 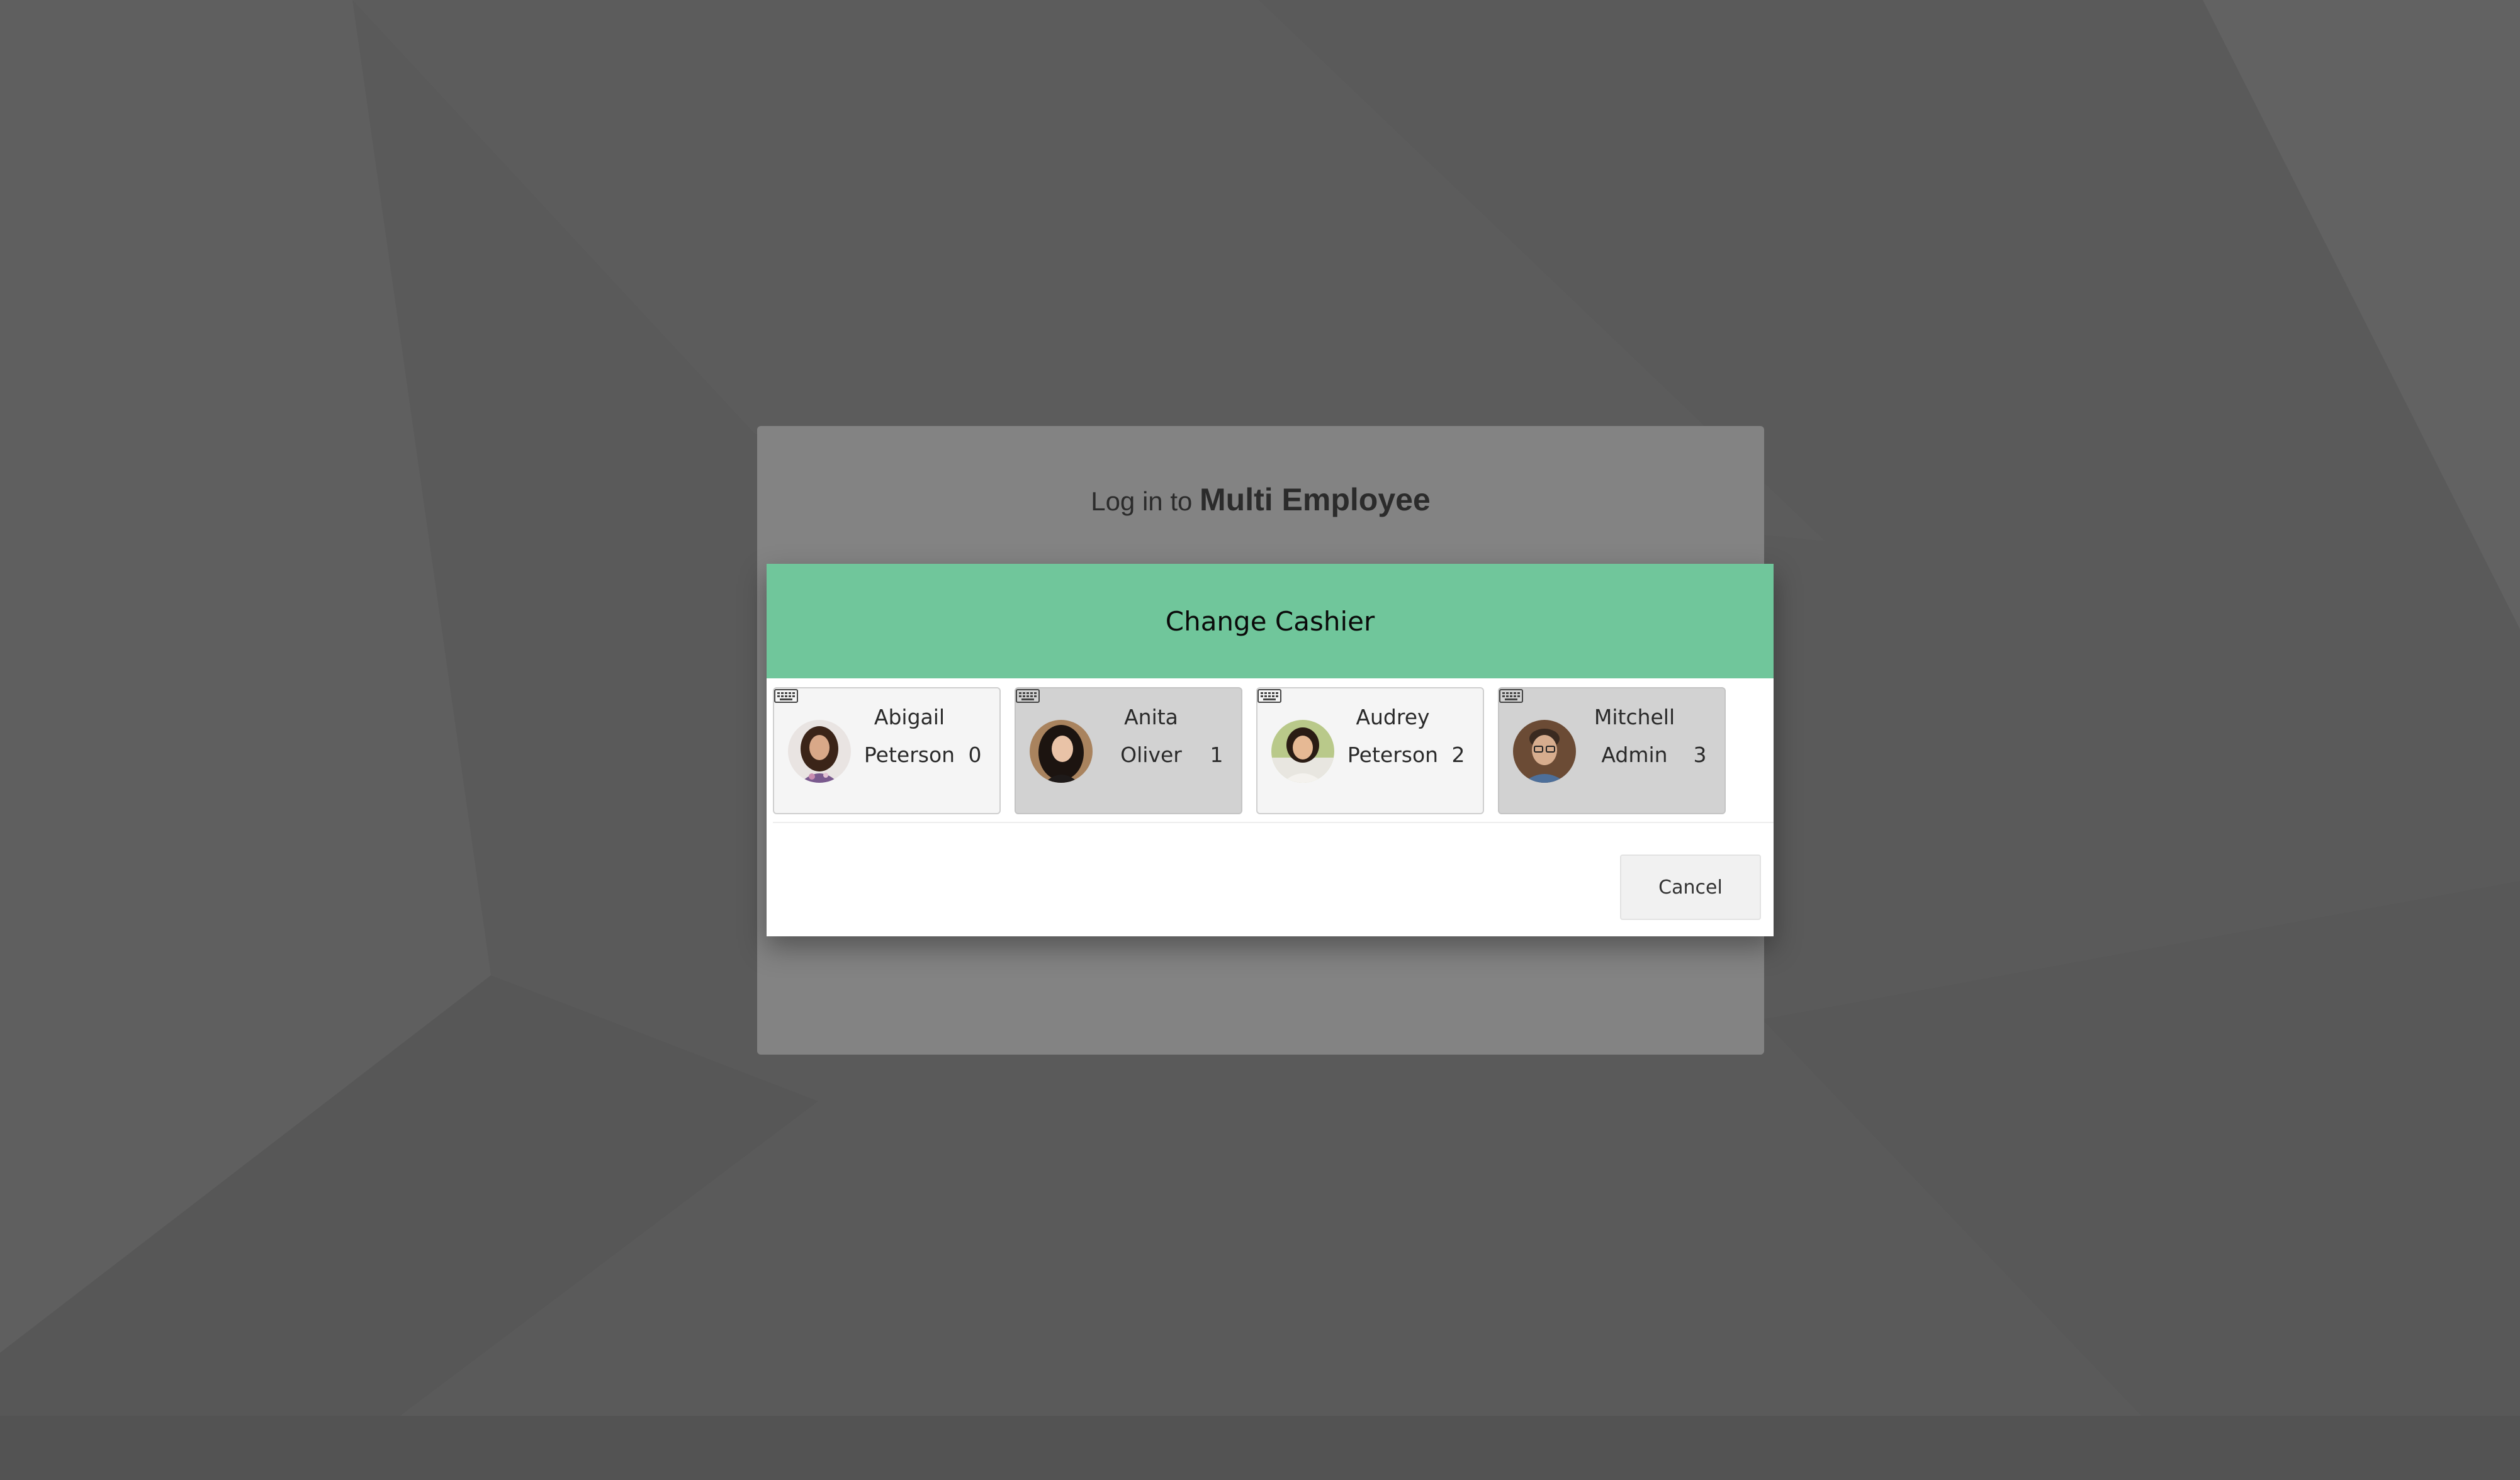 What do you see at coordinates (1393, 717) in the screenshot?
I see `cashier-first-name: Audrey` at bounding box center [1393, 717].